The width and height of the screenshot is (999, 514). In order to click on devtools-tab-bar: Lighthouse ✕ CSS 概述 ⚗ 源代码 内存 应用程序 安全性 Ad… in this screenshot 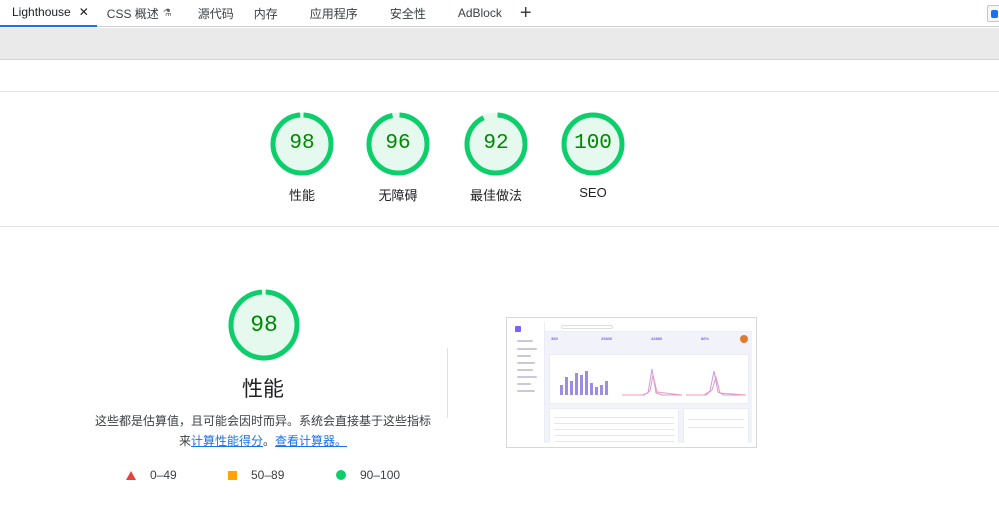, I will do `click(499, 13)`.